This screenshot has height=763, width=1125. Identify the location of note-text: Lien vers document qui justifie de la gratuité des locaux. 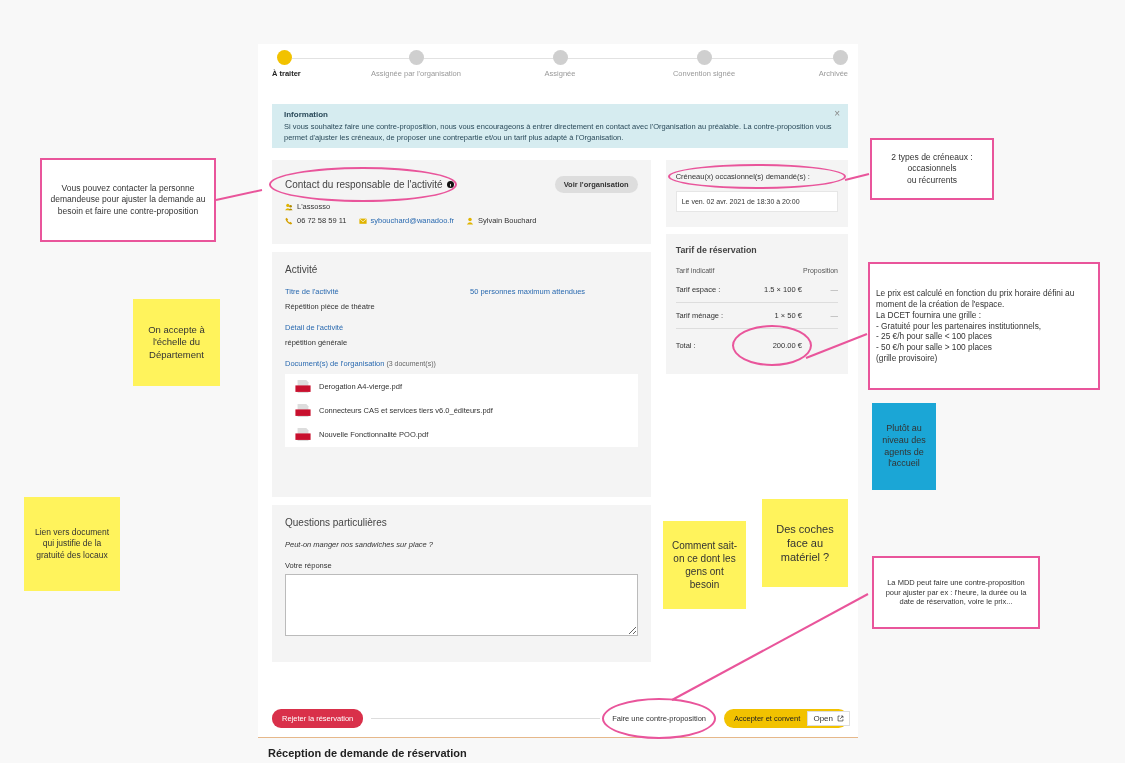
(72, 544).